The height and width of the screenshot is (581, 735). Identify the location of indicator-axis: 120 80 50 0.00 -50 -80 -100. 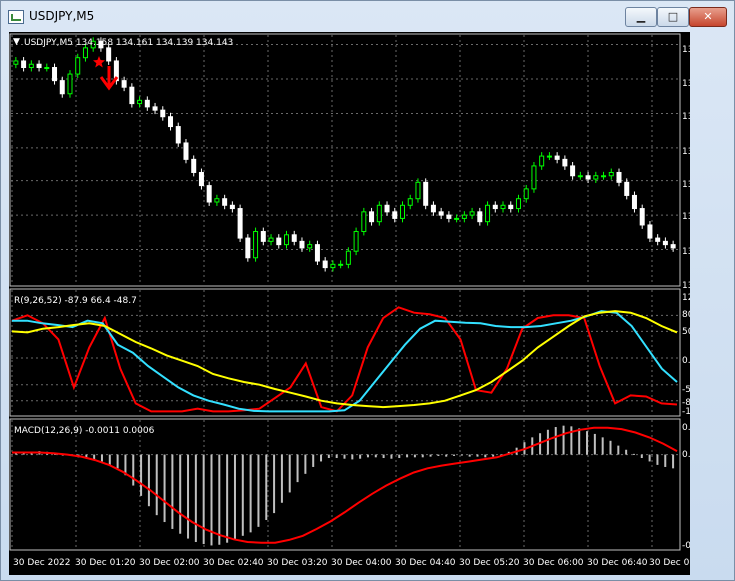
(686, 355).